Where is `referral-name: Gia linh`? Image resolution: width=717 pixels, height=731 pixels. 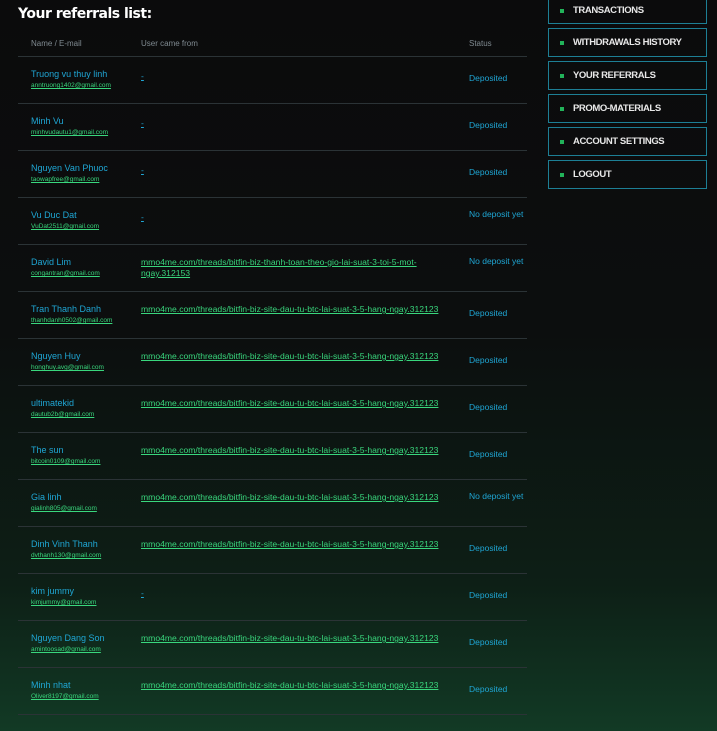
referral-name: Gia linh is located at coordinates (46, 497).